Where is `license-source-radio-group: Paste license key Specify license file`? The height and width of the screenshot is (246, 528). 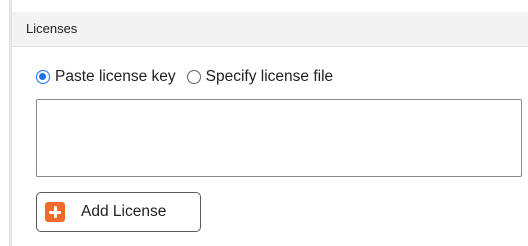 license-source-radio-group: Paste license key Specify license file is located at coordinates (184, 77).